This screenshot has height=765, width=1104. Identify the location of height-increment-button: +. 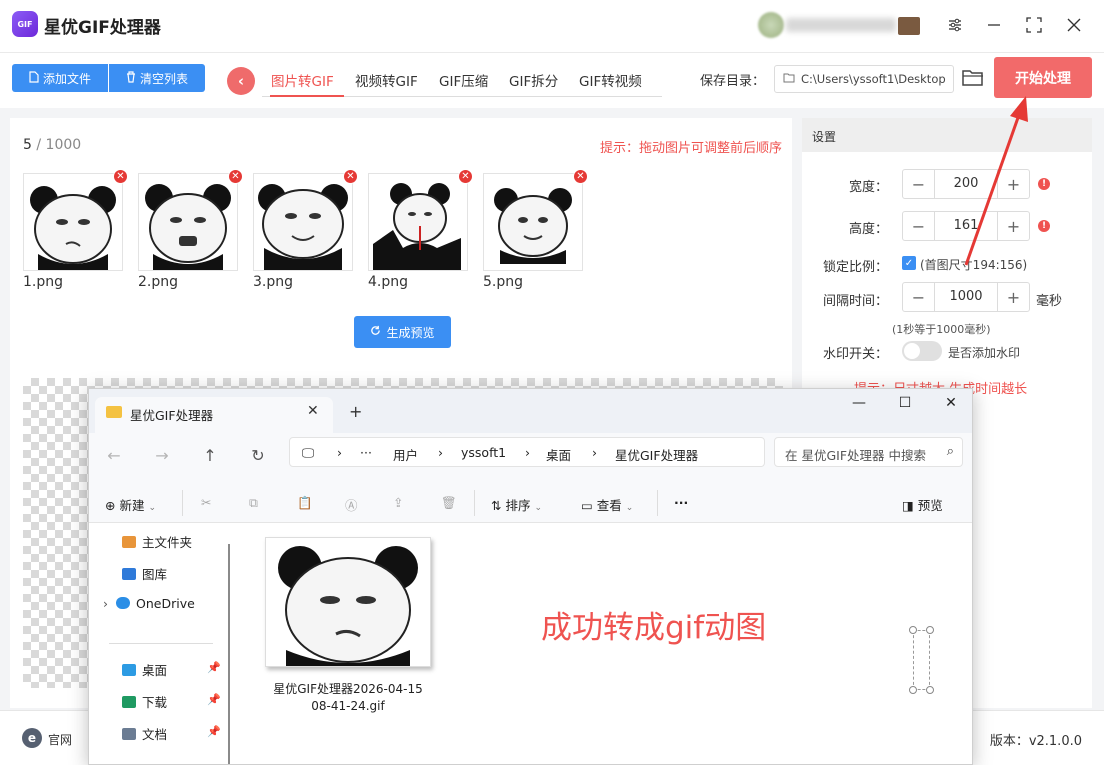
(1013, 226).